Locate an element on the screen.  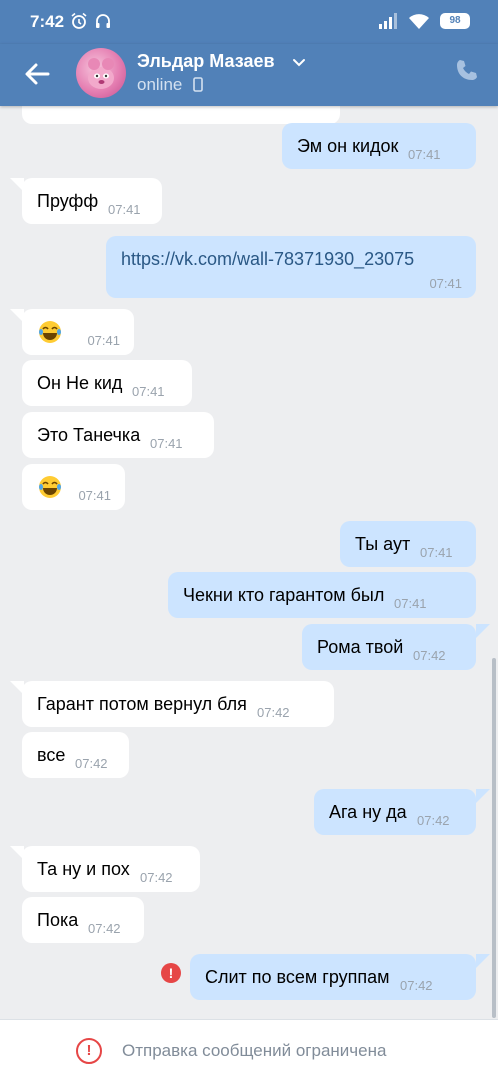
message-text: Пруфф is located at coordinates (68, 201).